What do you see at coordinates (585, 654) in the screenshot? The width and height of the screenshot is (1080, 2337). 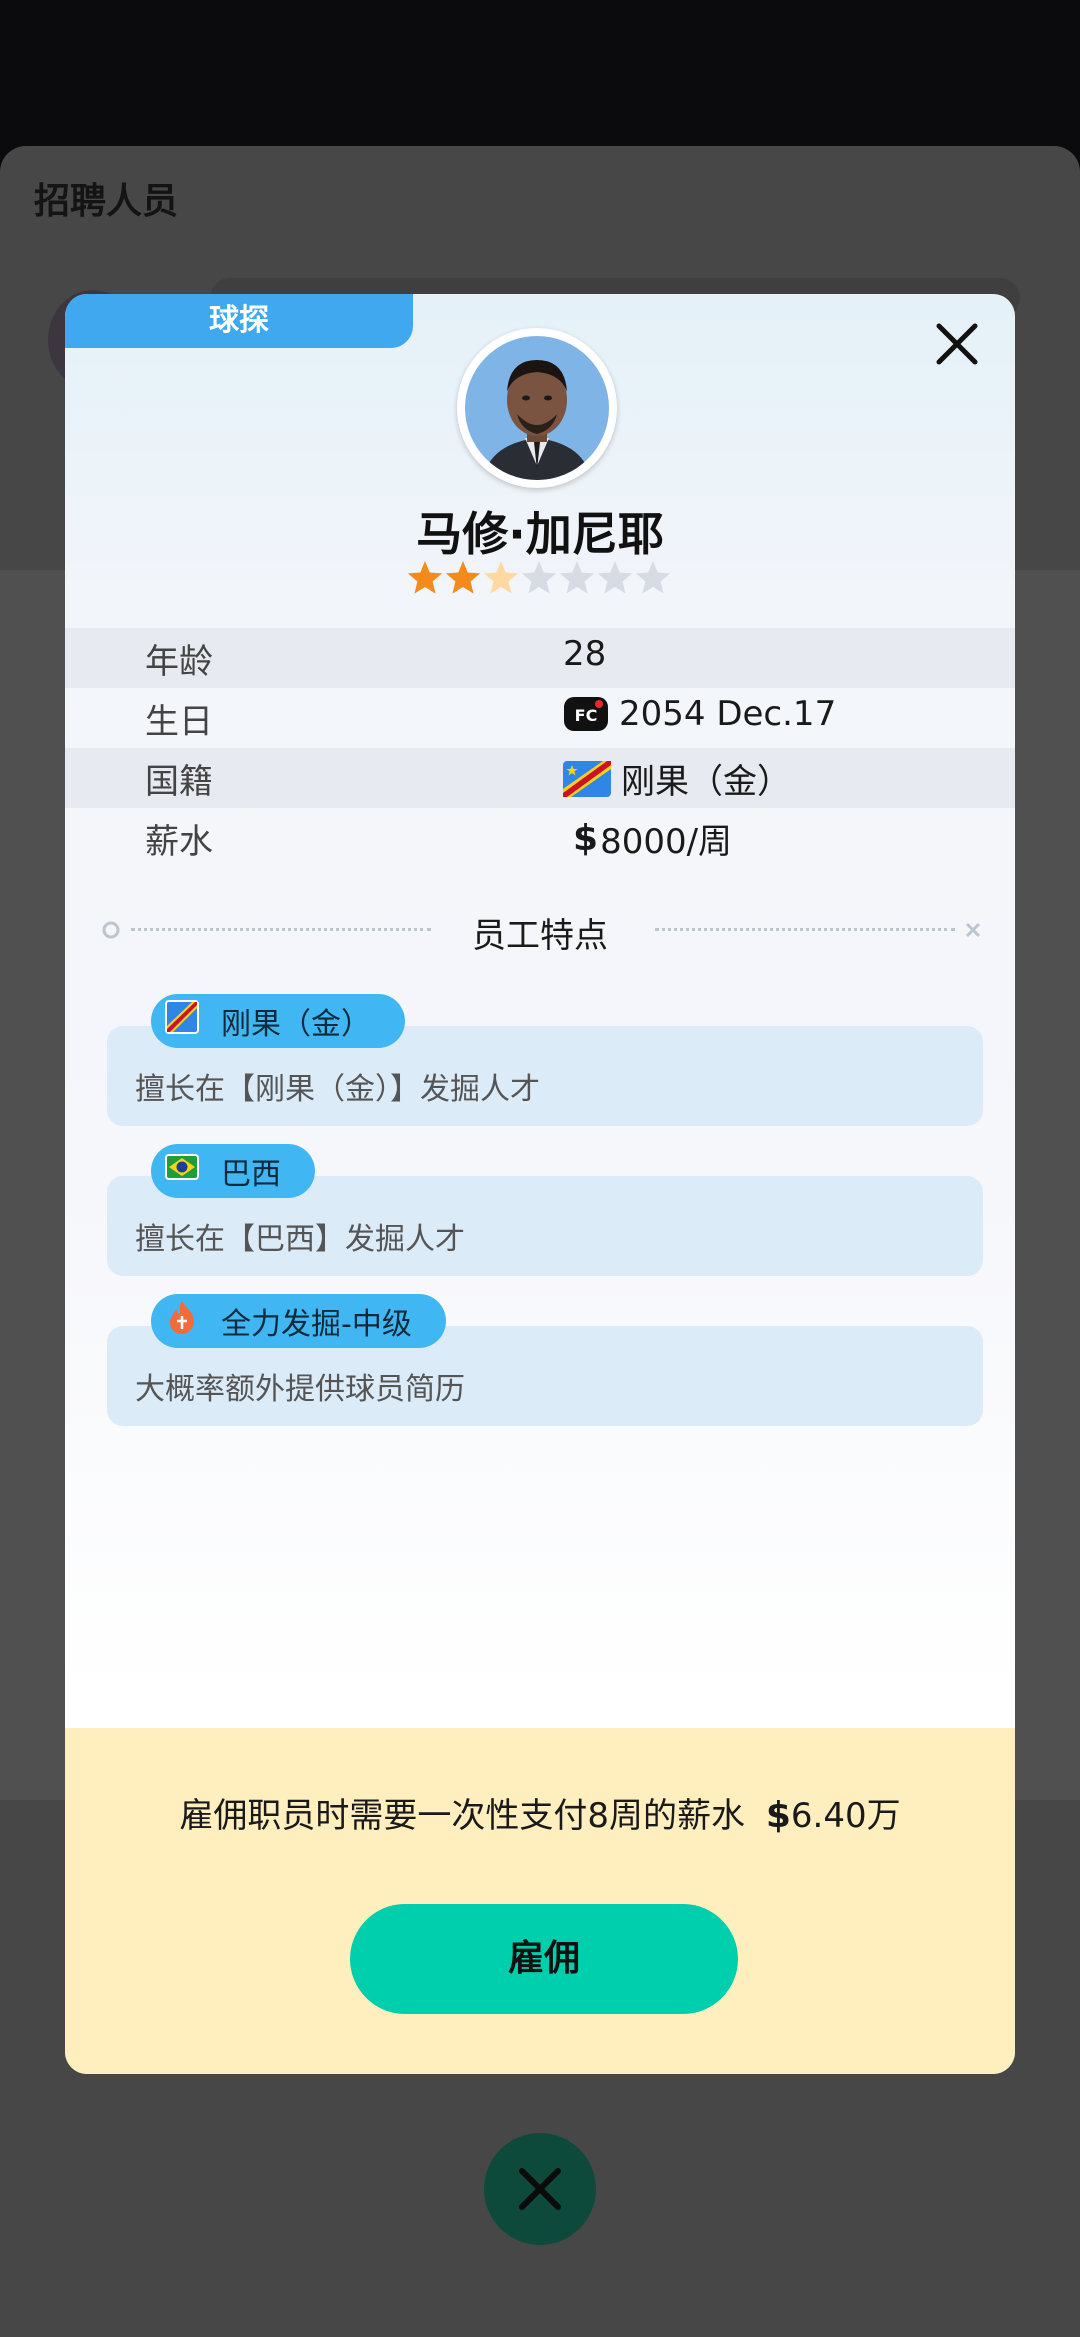 I see `age-value: 28` at bounding box center [585, 654].